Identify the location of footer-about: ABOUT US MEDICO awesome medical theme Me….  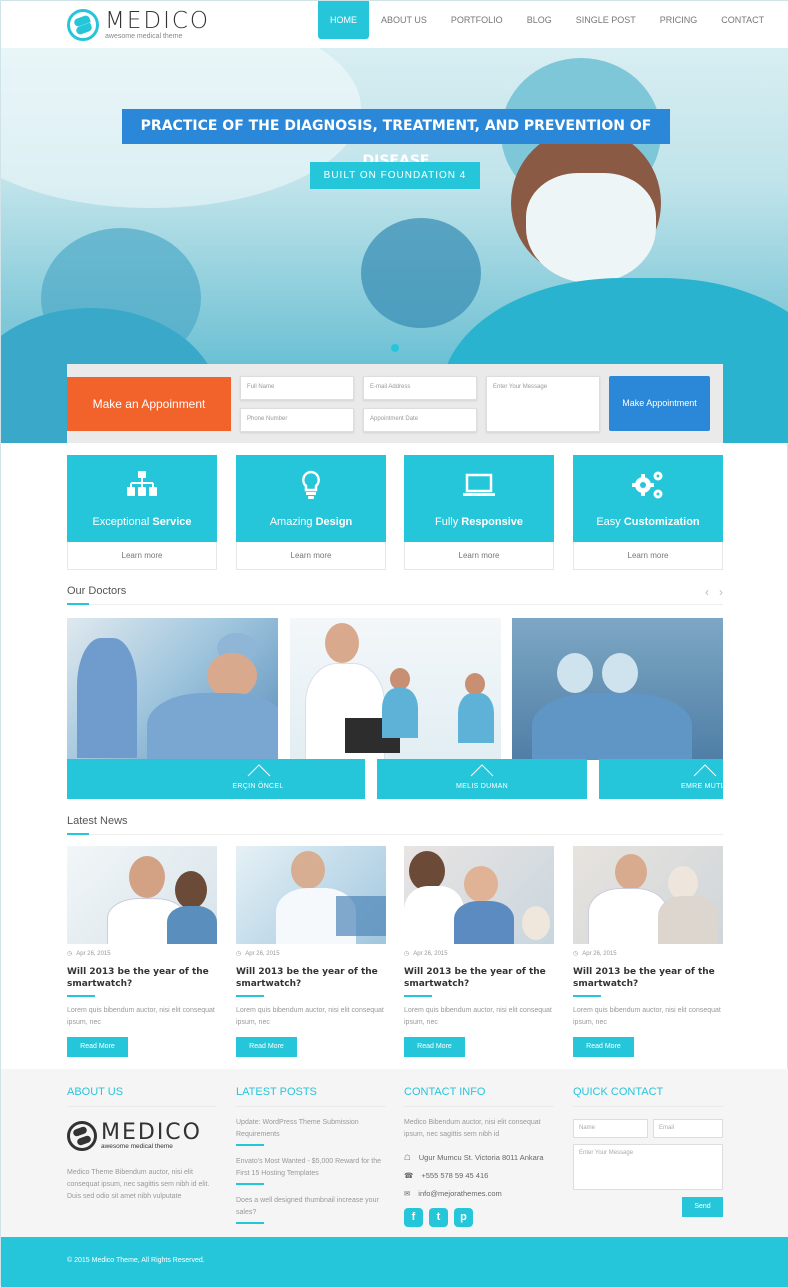
(142, 1144).